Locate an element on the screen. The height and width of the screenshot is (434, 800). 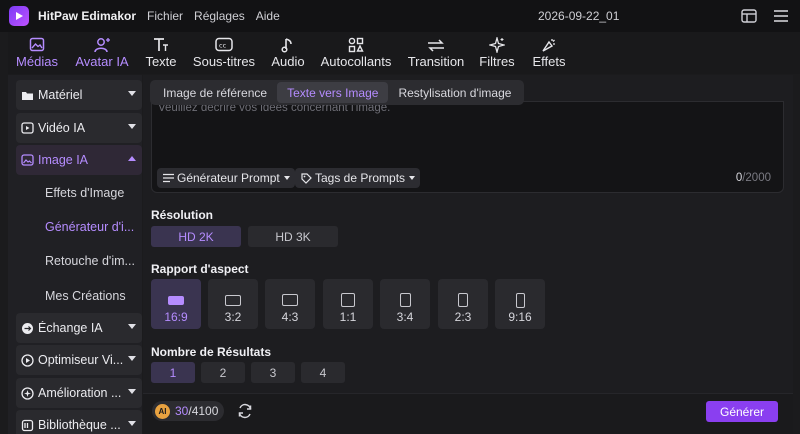
prompt-generator-button: Générateur Prompt is located at coordinates (226, 178).